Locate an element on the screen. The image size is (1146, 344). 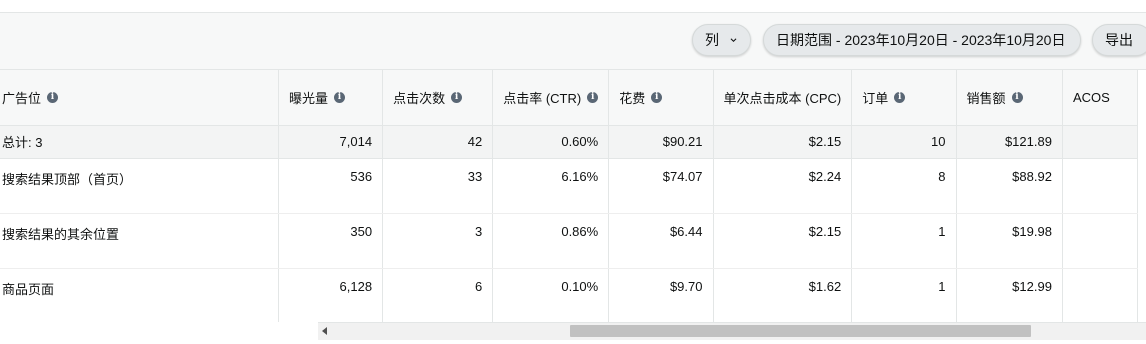
cell-sales: $88.92 is located at coordinates (1009, 186).